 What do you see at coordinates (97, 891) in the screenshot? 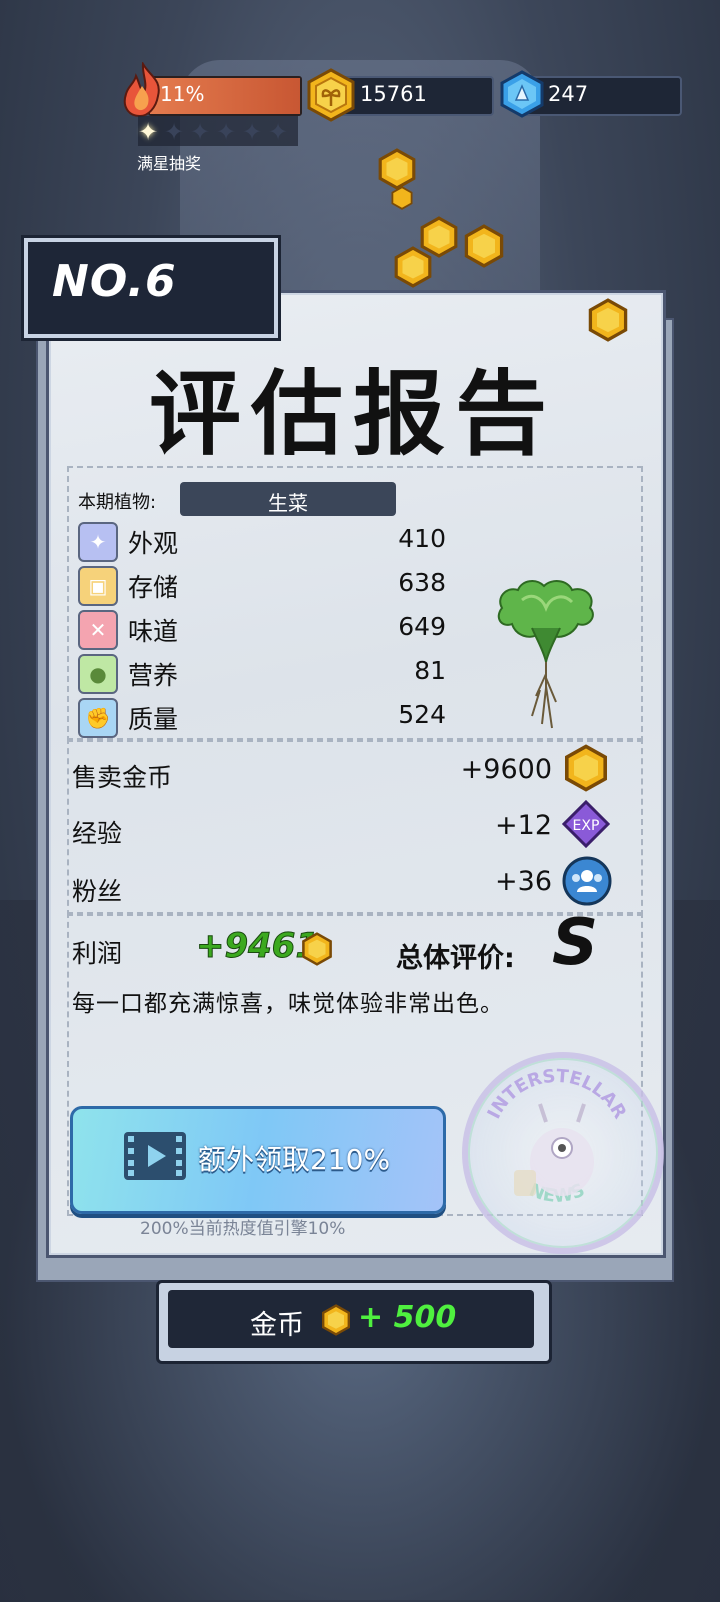
I see `fans-label: 粉丝` at bounding box center [97, 891].